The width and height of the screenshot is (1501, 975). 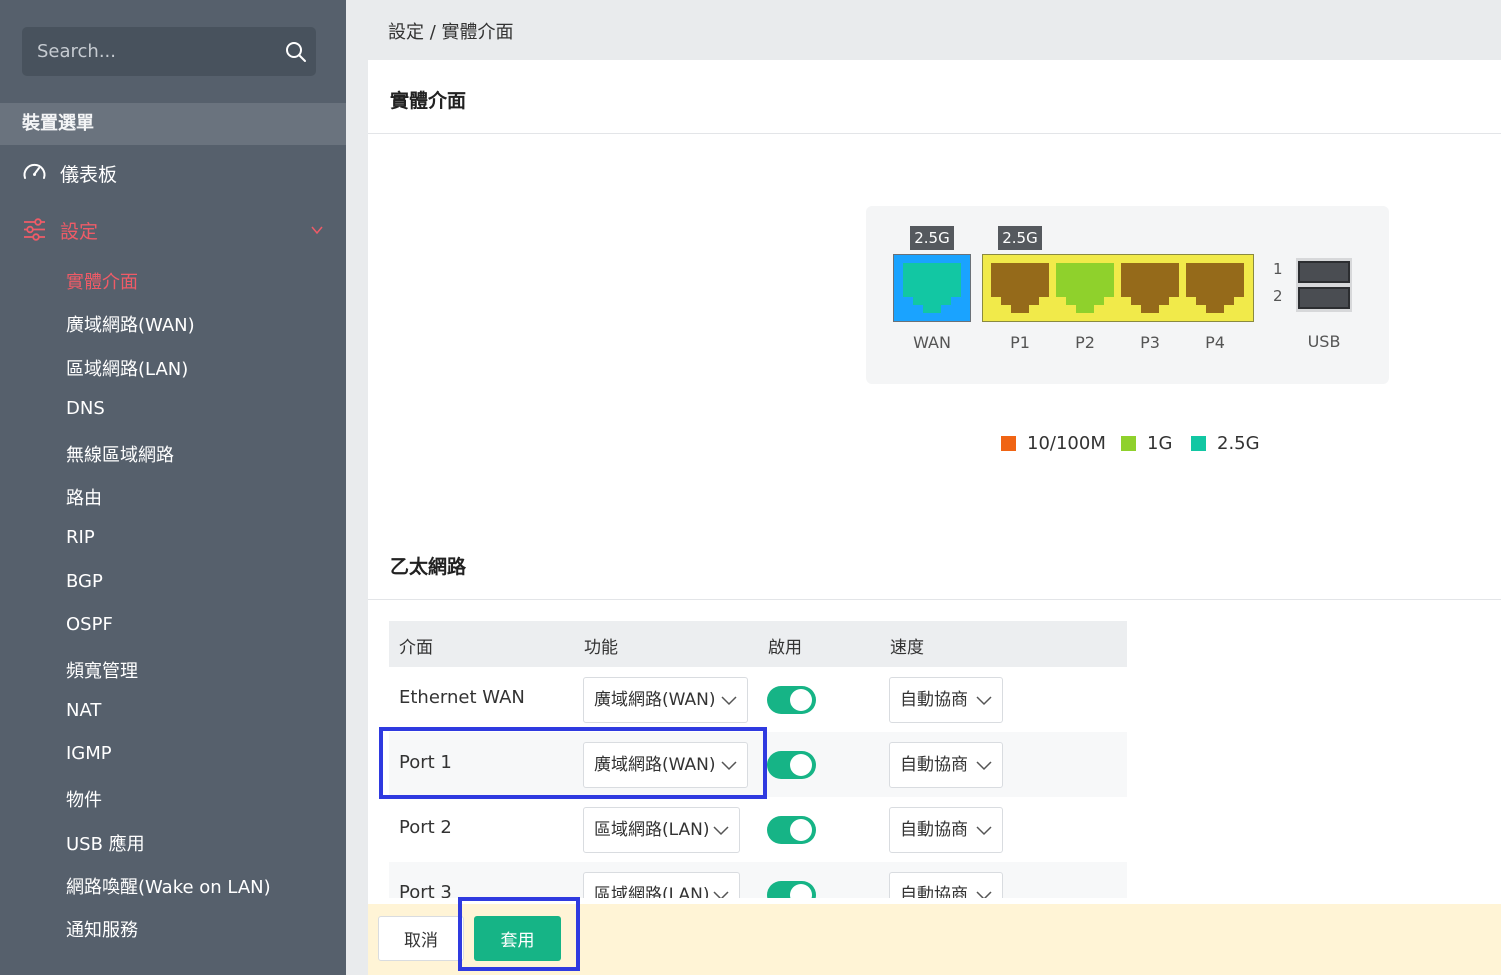 I want to click on device-port-diagram: 2.5G 2.5G WAN P1 P2 P3 P4 1 2 USB, so click(x=1127, y=295).